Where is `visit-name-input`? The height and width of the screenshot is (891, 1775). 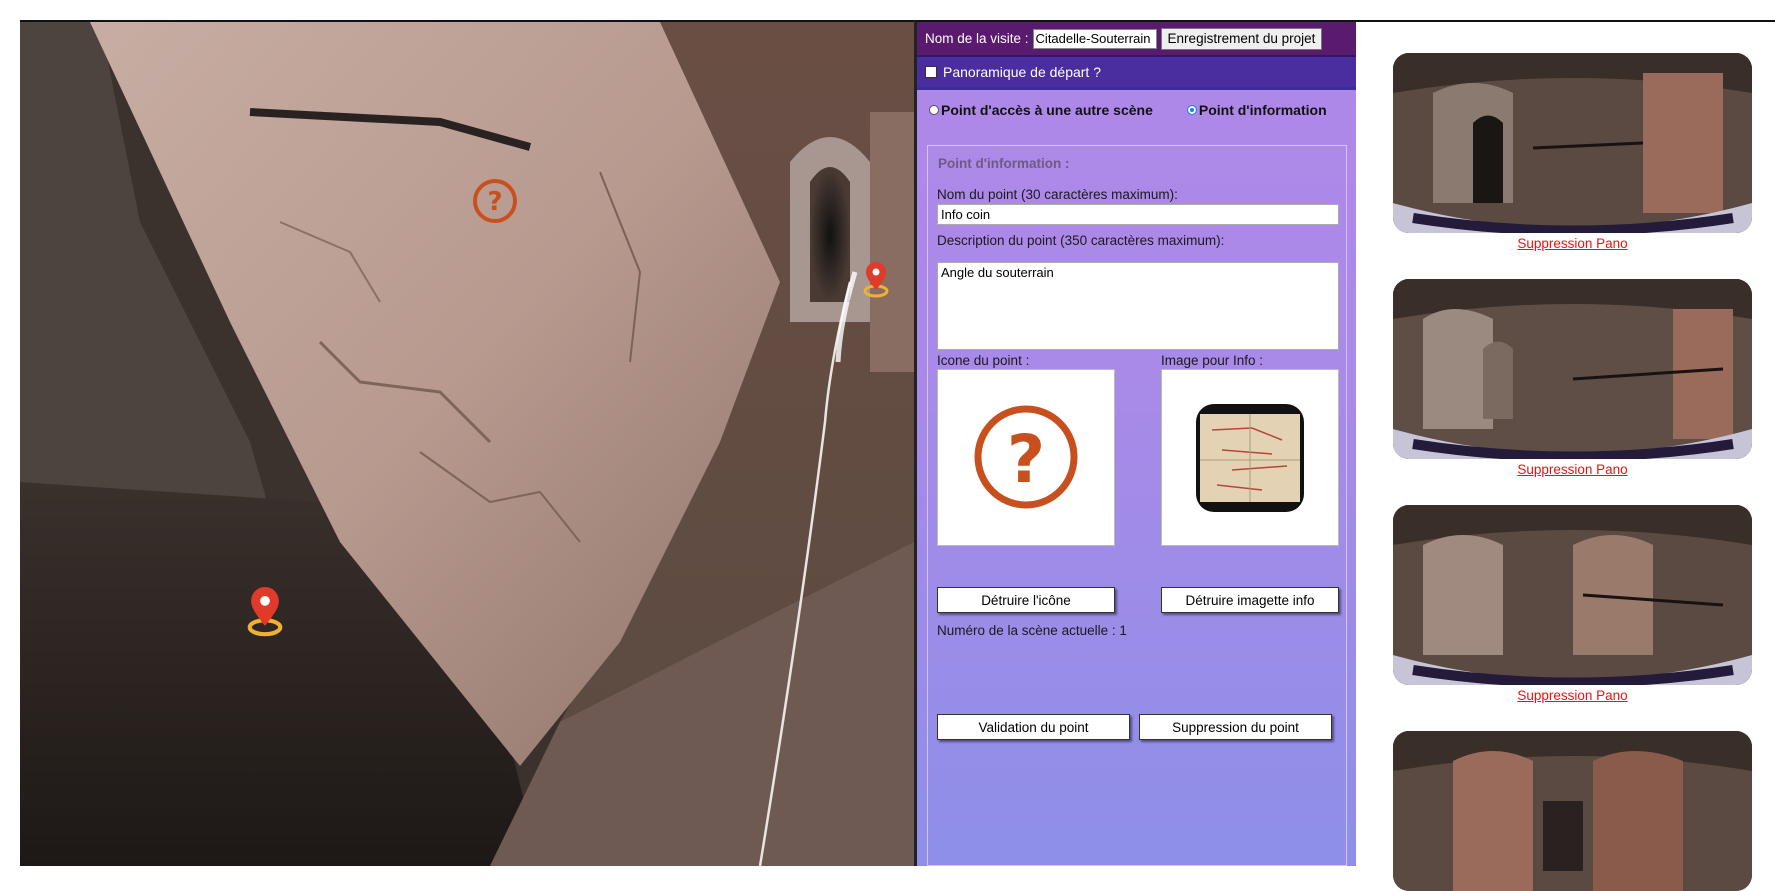
visit-name-input is located at coordinates (1094, 38).